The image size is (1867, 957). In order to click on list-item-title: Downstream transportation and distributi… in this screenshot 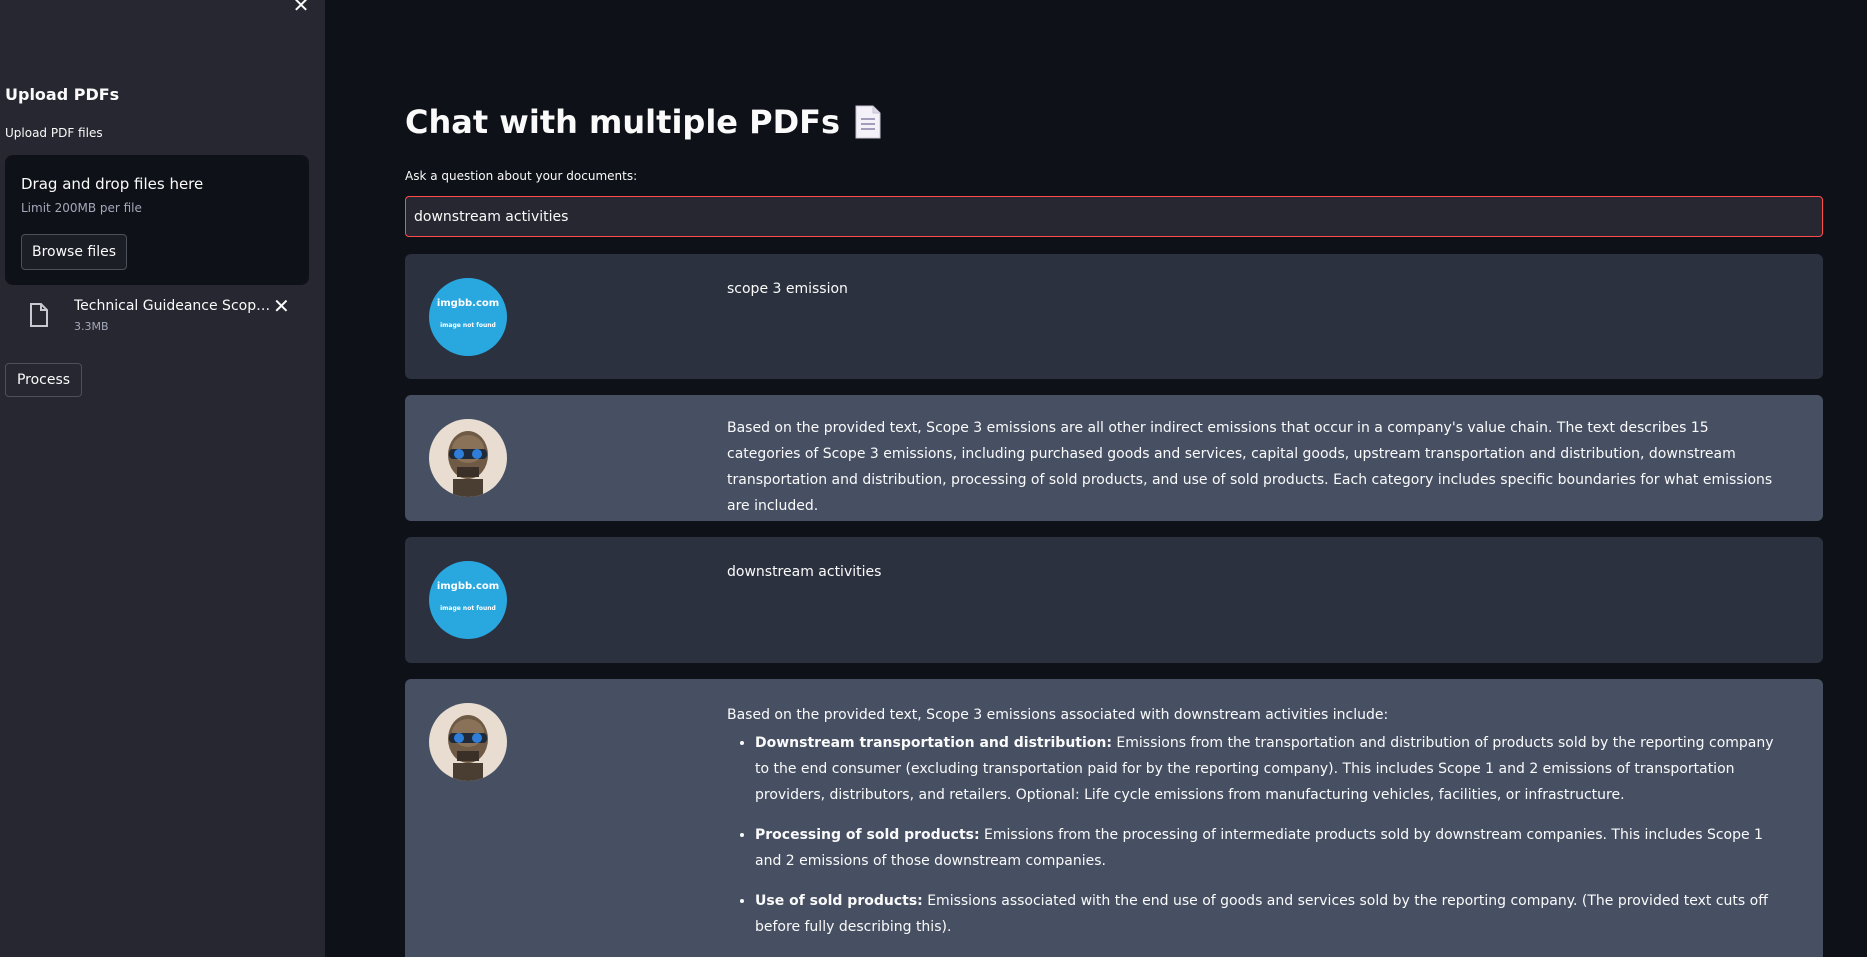, I will do `click(933, 743)`.